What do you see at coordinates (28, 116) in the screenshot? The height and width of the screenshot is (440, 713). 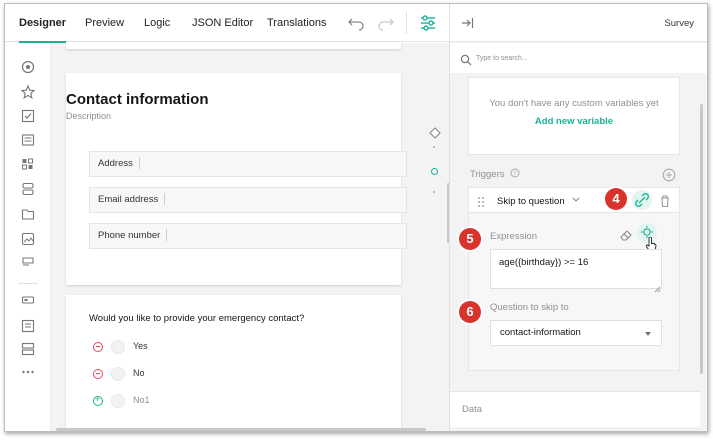 I see `checkbox-icon` at bounding box center [28, 116].